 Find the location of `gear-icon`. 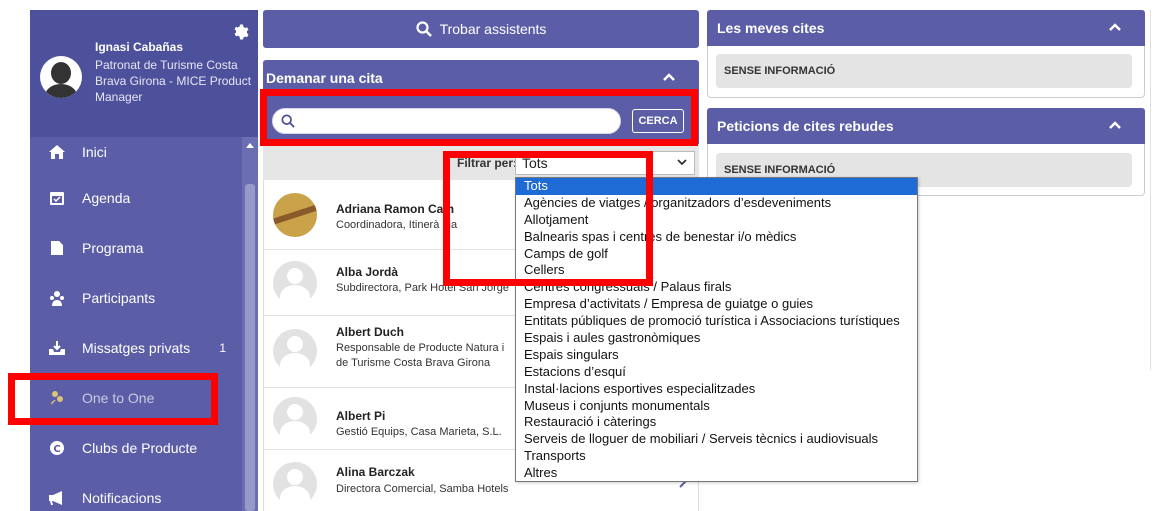

gear-icon is located at coordinates (240, 32).